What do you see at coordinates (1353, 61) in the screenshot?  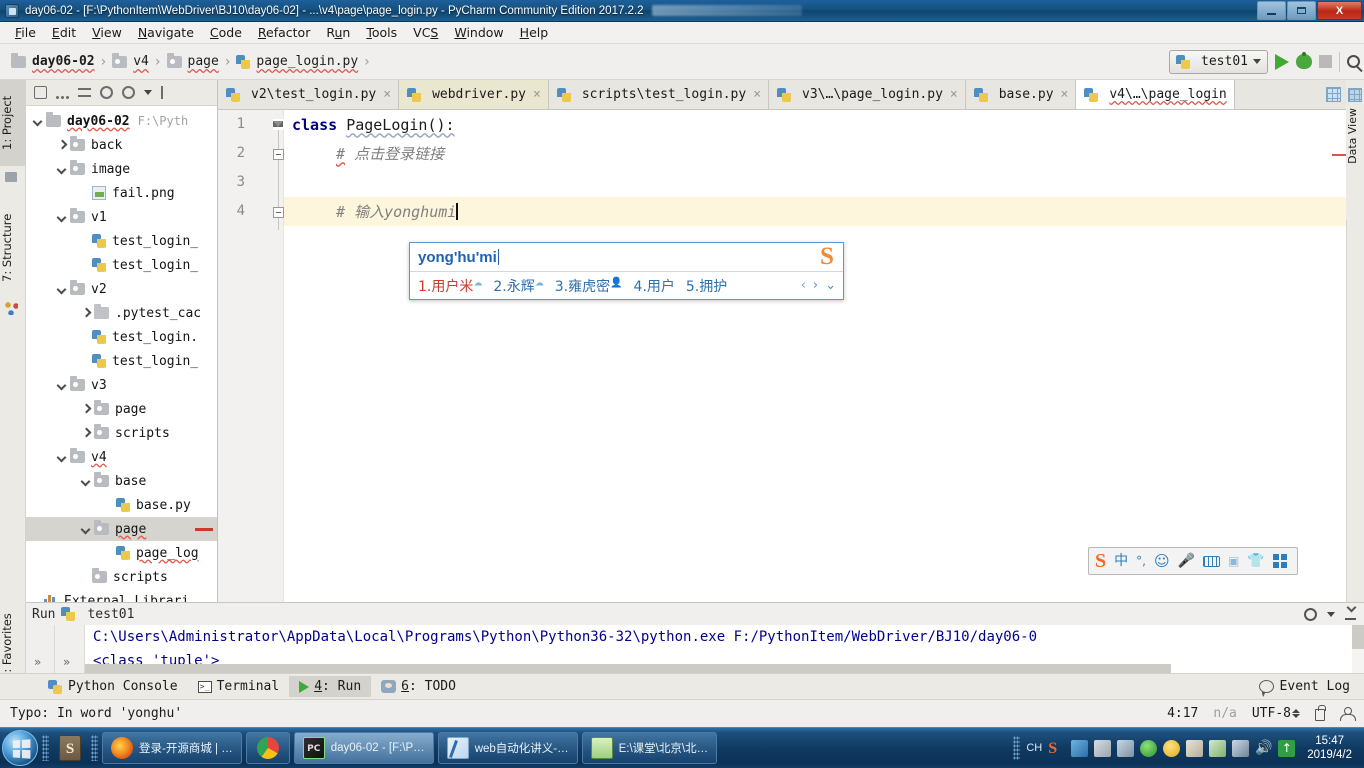 I see `search-icon` at bounding box center [1353, 61].